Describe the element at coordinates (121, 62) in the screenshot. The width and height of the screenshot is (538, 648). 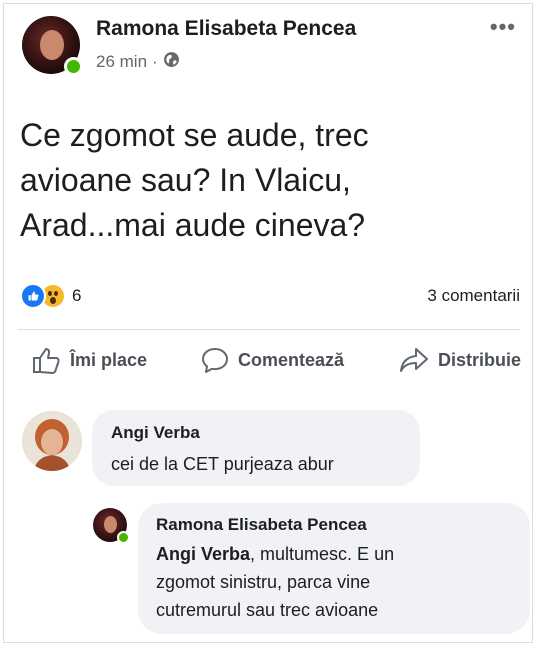
I see `post-timestamp: 26 min` at that location.